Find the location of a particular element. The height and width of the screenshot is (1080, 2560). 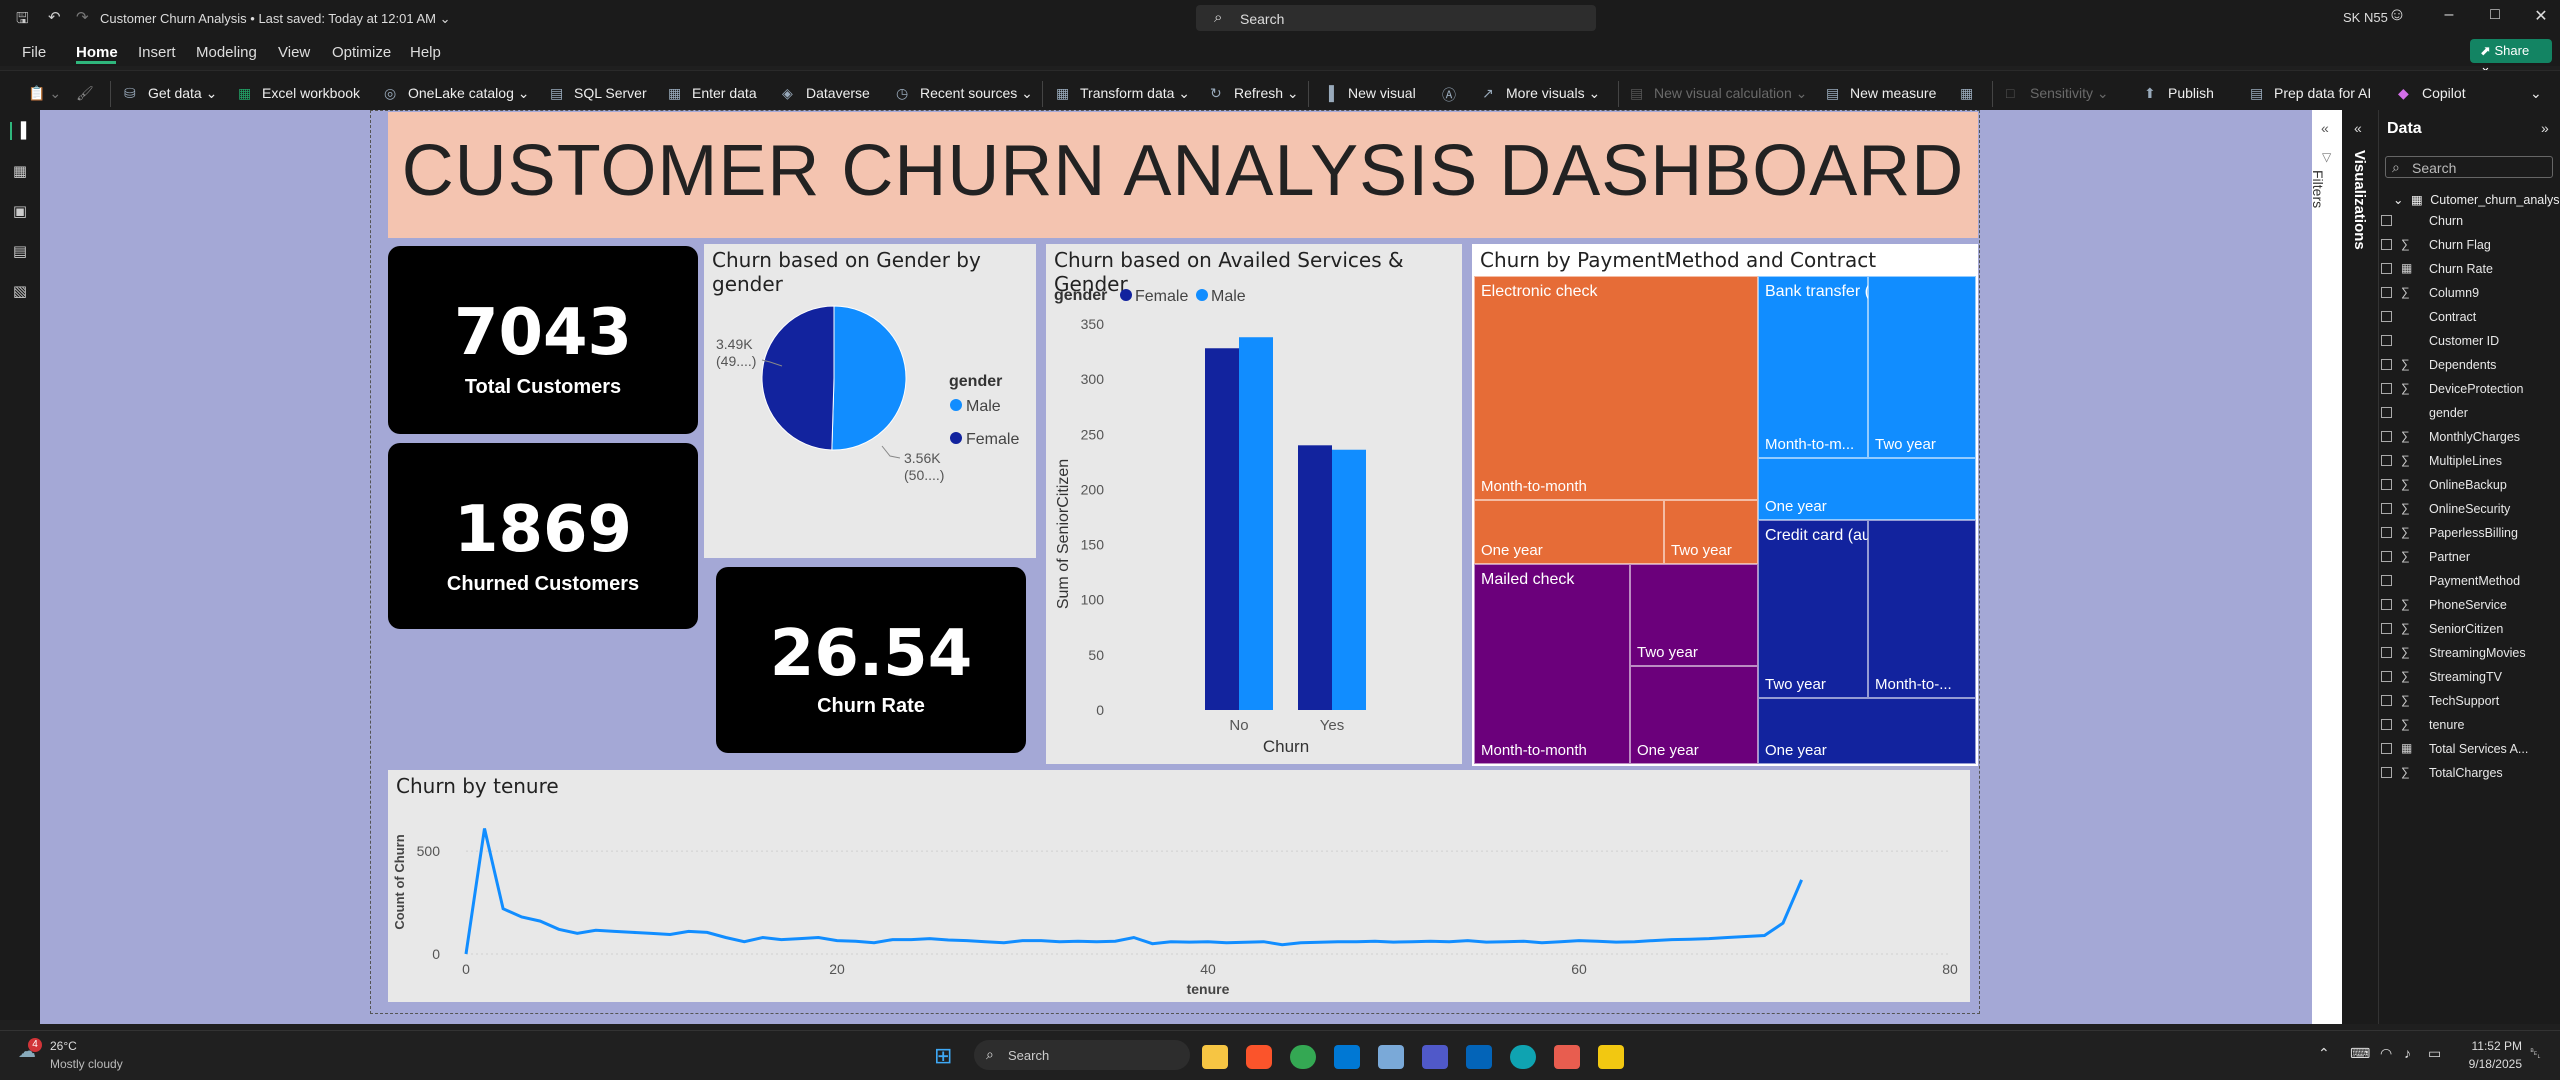

collapse-filters-icon: « is located at coordinates (2325, 128).